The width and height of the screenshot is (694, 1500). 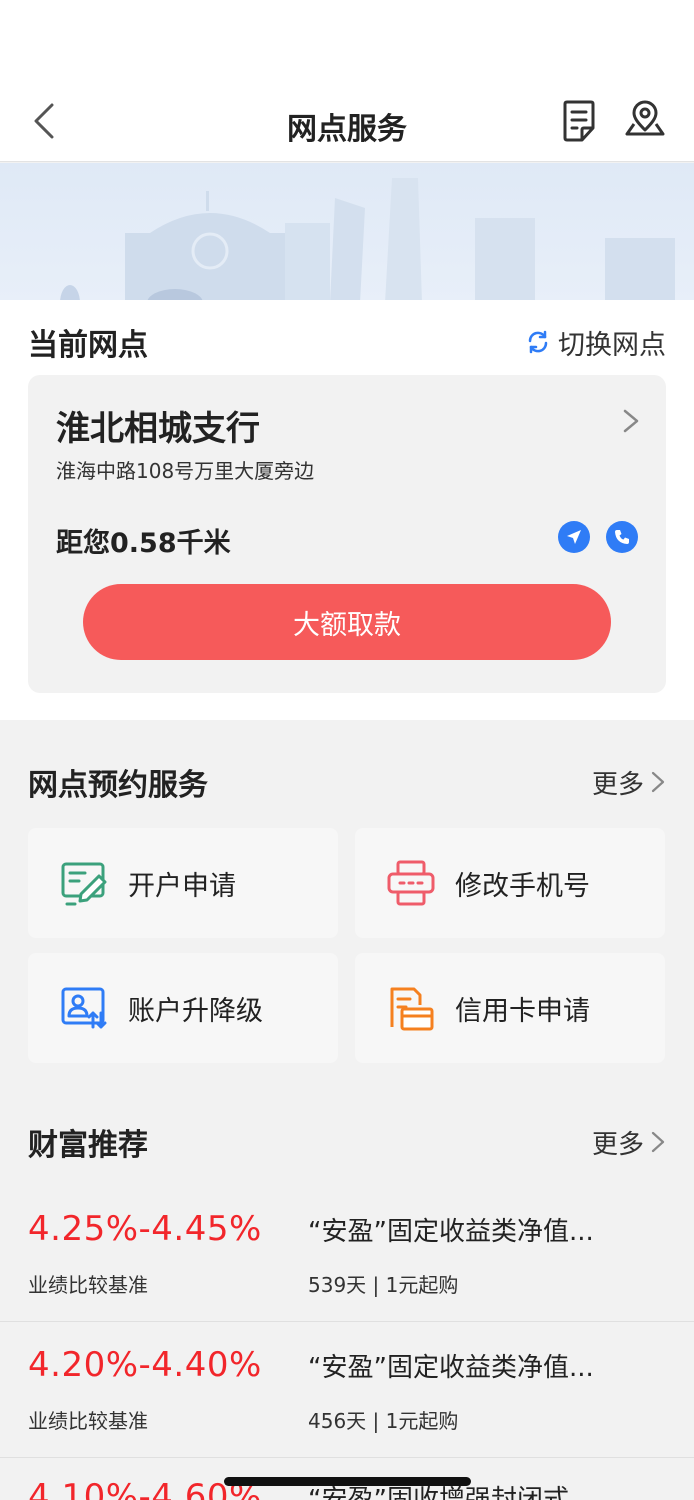 I want to click on service-change-phone: 修改手机号, so click(x=510, y=883).